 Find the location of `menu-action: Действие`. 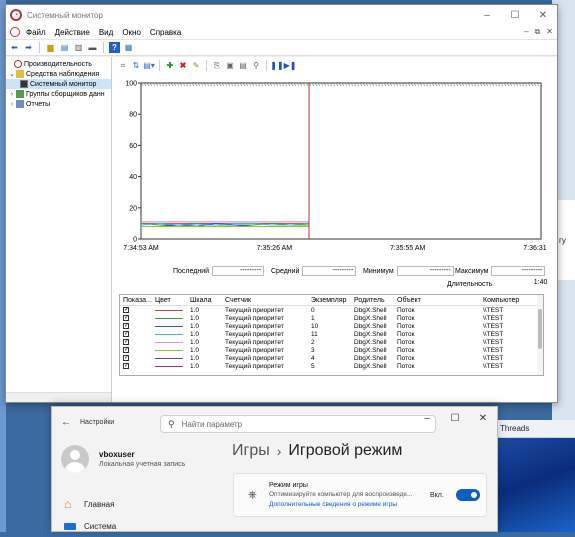

menu-action: Действие is located at coordinates (72, 32).